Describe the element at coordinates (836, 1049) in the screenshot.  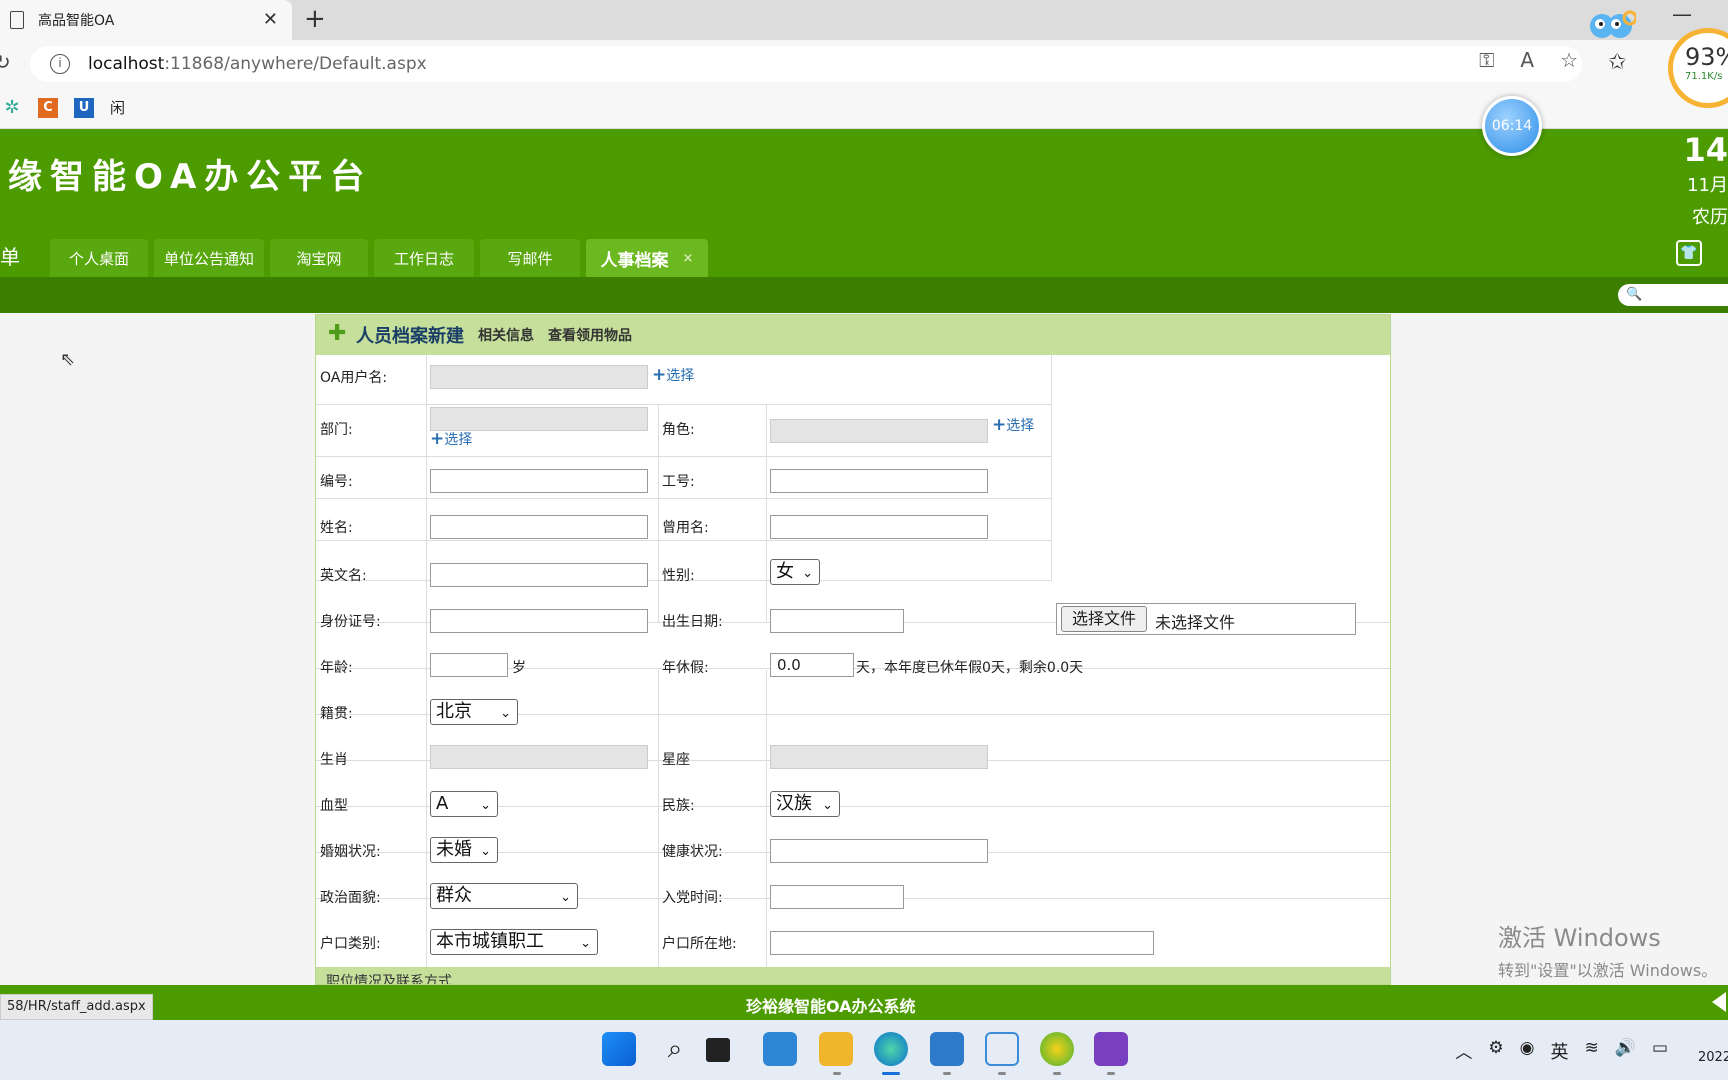
I see `file-explorer-icon` at that location.